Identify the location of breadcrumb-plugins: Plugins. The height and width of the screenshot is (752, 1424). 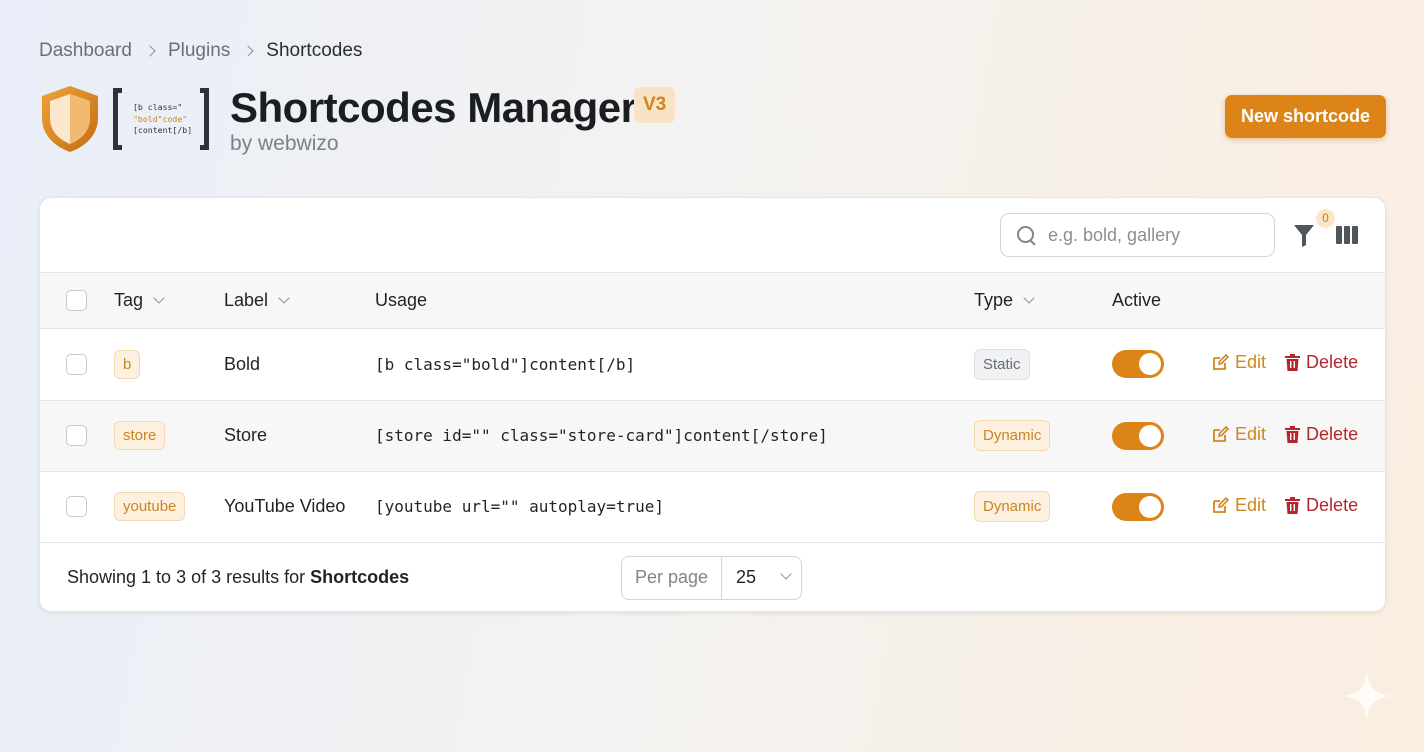
(199, 51).